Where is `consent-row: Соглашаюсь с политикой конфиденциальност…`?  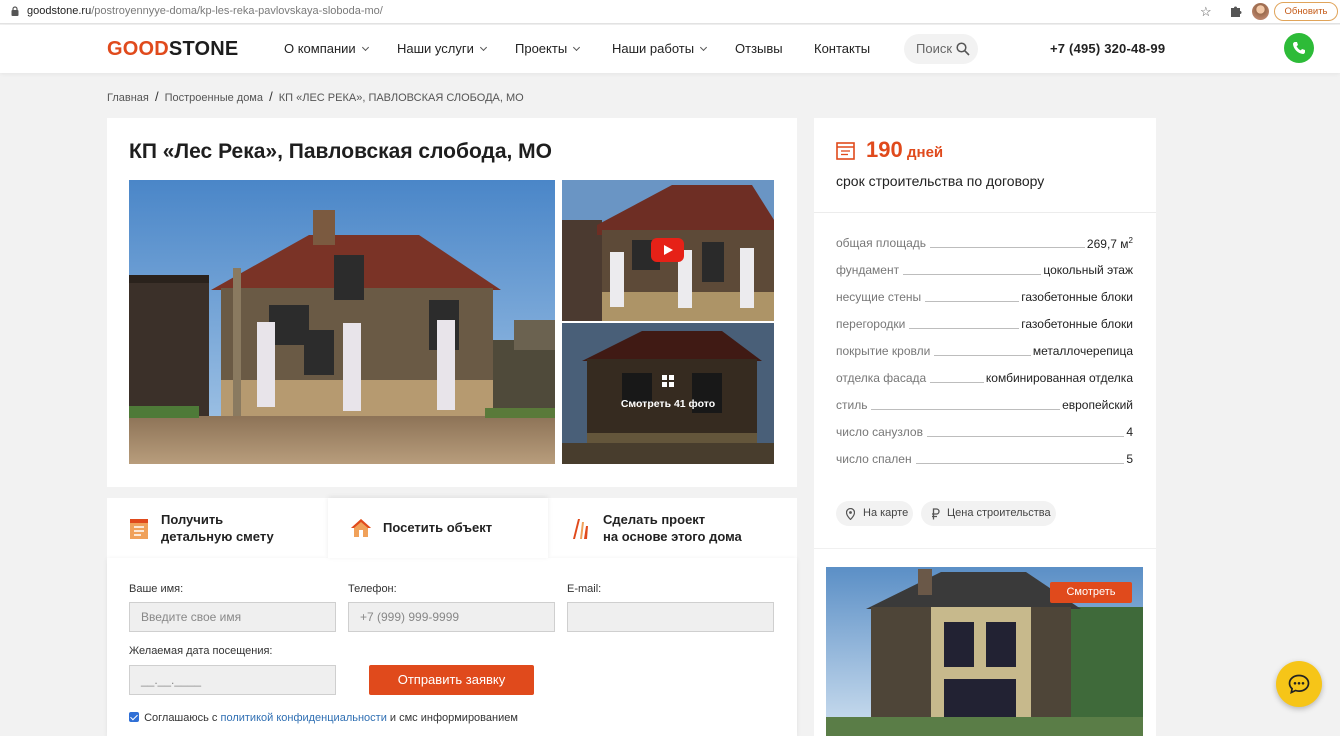 consent-row: Соглашаюсь с политикой конфиденциальност… is located at coordinates (323, 718).